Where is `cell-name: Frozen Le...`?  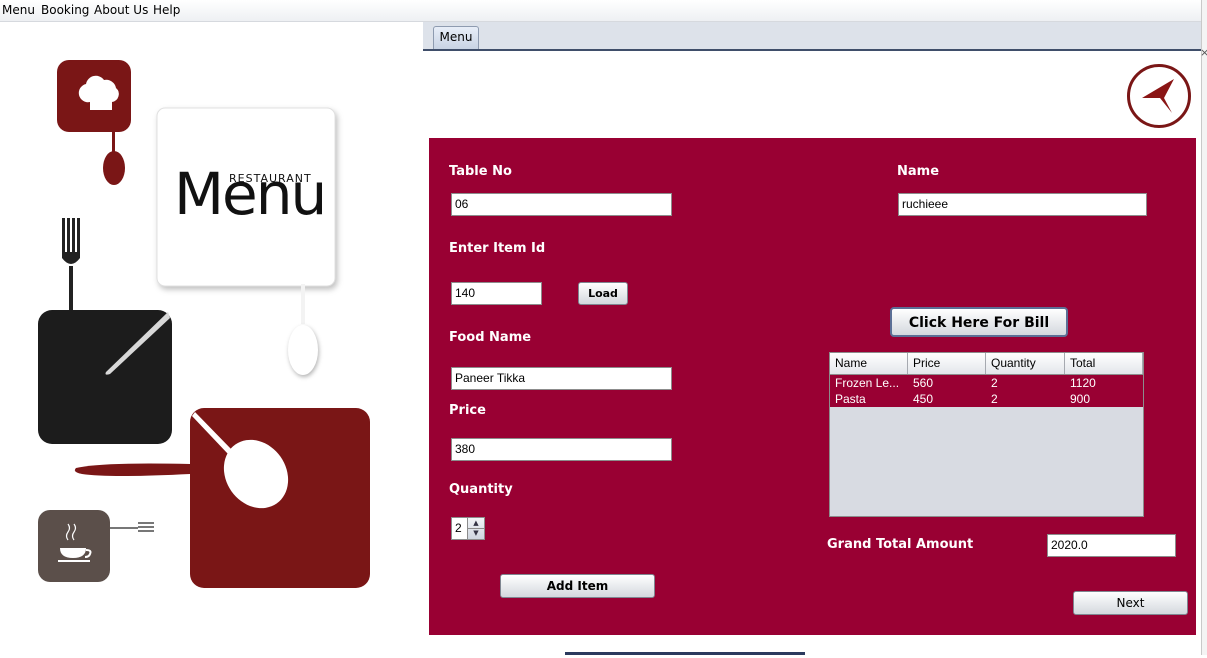
cell-name: Frozen Le... is located at coordinates (867, 383).